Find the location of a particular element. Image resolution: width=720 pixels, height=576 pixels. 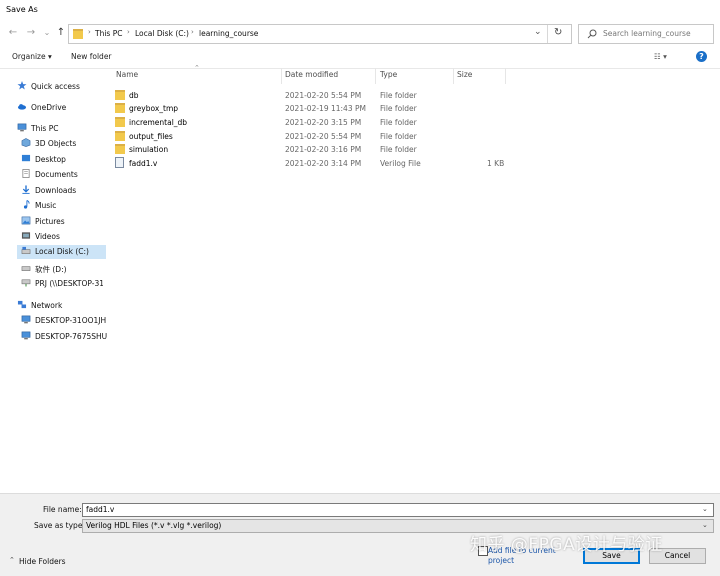

sidebar-item-desktop-7675shu: DESKTOP-7675SHU is located at coordinates (64, 337).